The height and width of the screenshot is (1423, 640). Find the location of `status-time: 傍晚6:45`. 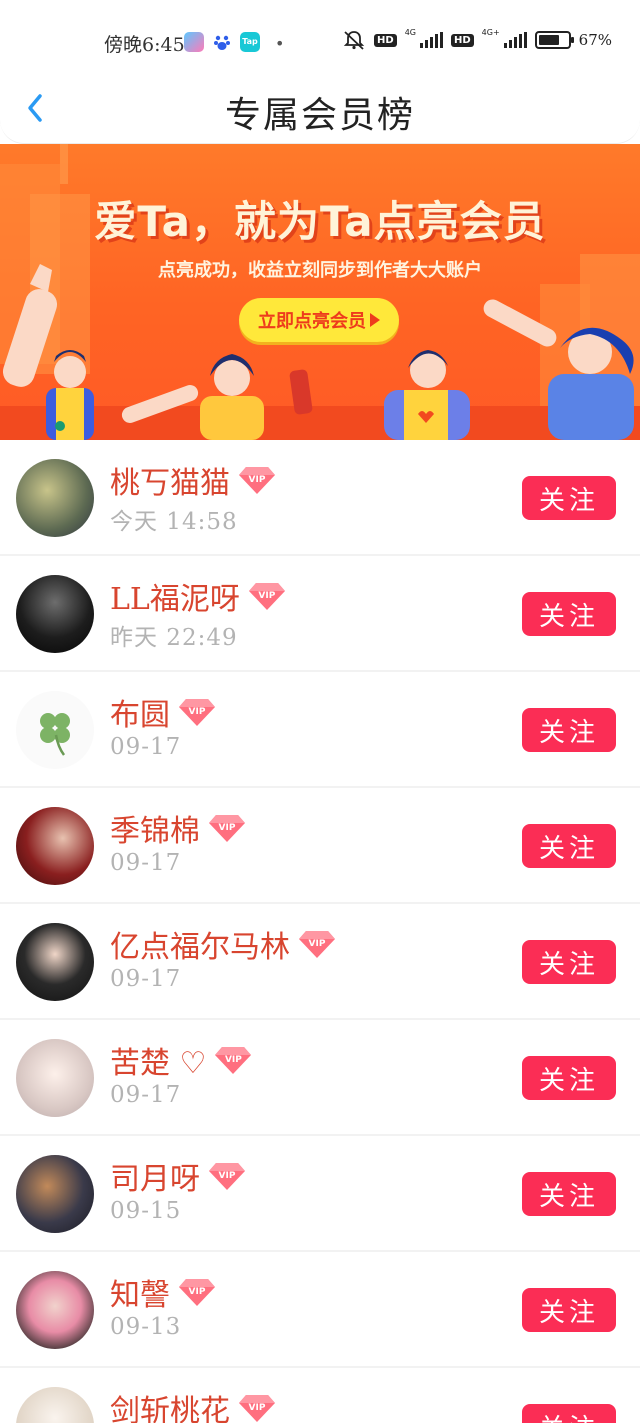

status-time: 傍晚6:45 is located at coordinates (144, 45).